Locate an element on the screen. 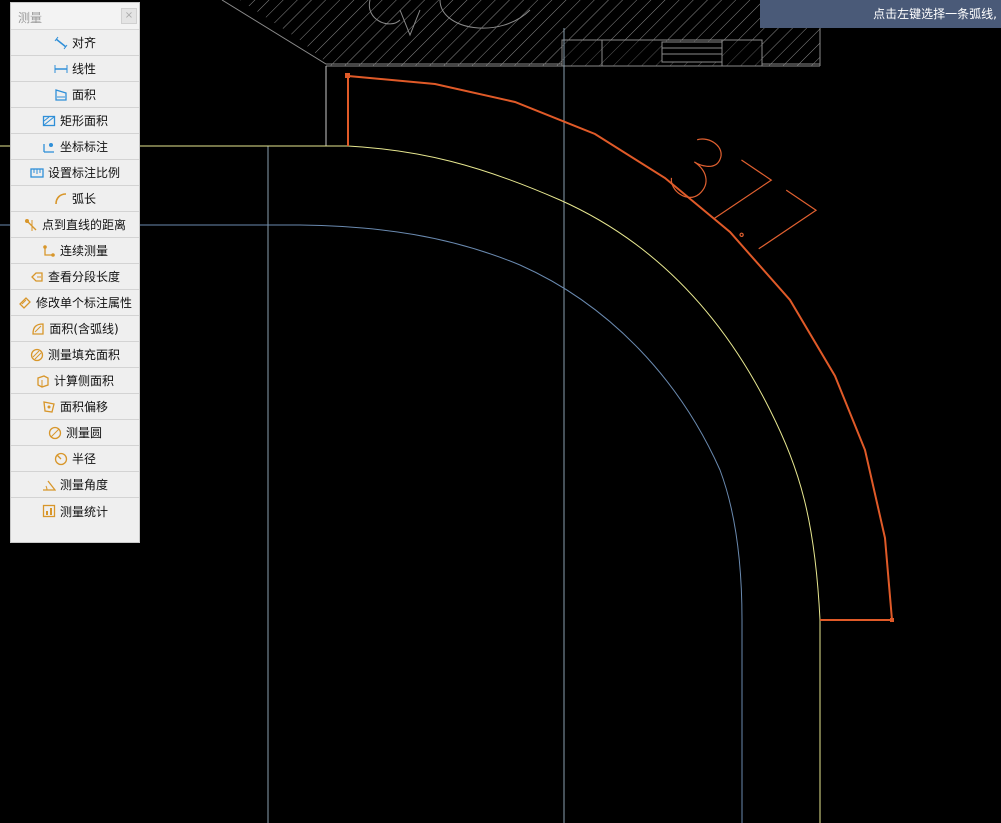 This screenshot has height=823, width=1001. tool-item-rect-area: 矩形面积 is located at coordinates (75, 121).